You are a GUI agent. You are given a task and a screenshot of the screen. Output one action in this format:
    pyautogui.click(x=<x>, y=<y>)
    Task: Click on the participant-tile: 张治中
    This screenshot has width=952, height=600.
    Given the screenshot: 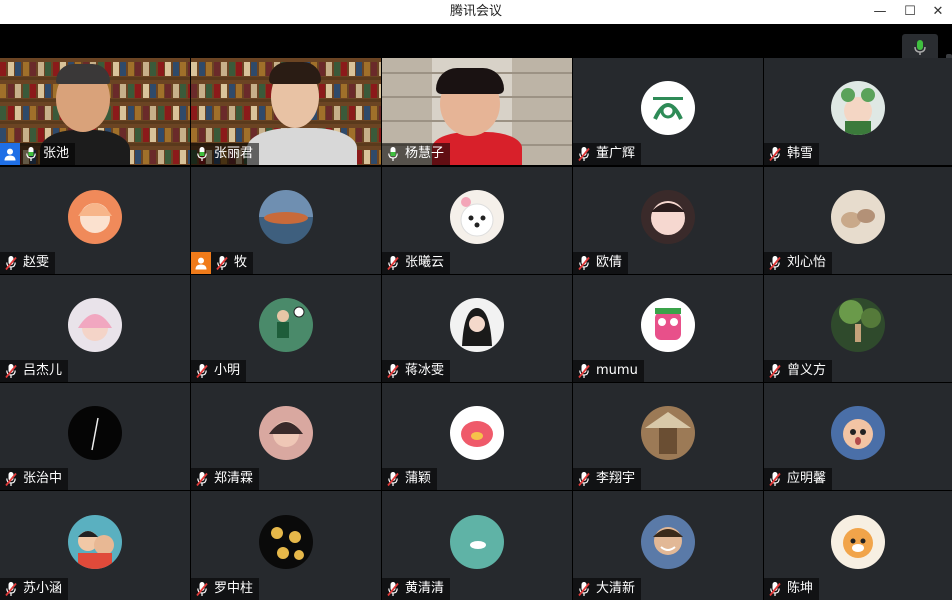 What is the action you would take?
    pyautogui.click(x=95, y=436)
    